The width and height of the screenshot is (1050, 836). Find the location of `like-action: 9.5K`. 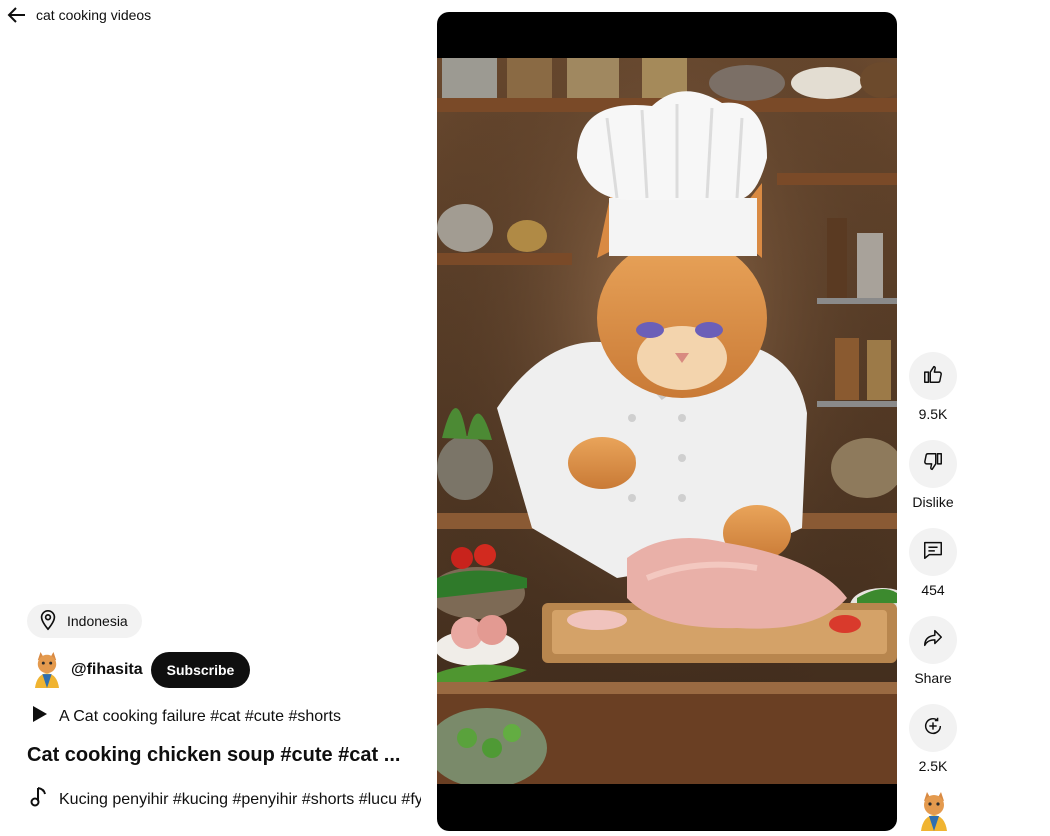

like-action: 9.5K is located at coordinates (933, 387).